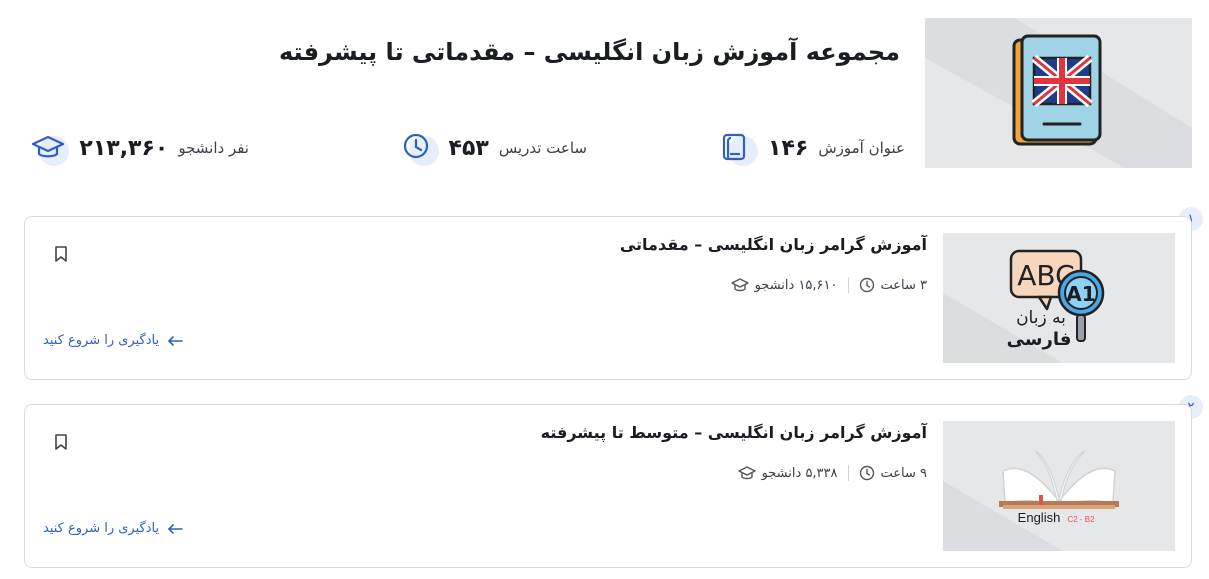 This screenshot has height=579, width=1209. I want to click on open-book-english-thumbnail: English C2 - B2, so click(1031, 500).